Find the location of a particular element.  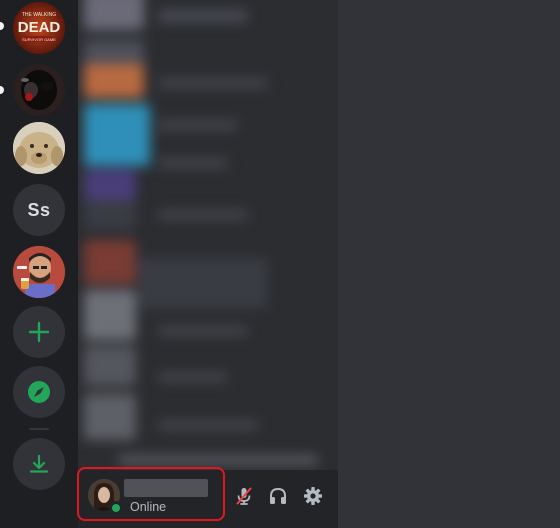

mute-button is located at coordinates (244, 496).